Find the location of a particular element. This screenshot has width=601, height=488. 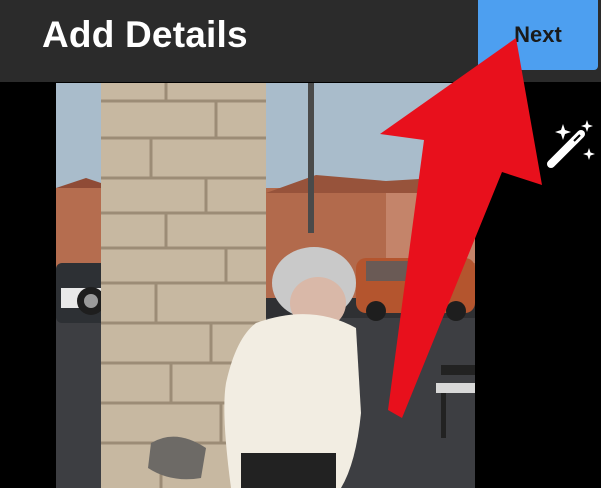

next-button: Next is located at coordinates (538, 35).